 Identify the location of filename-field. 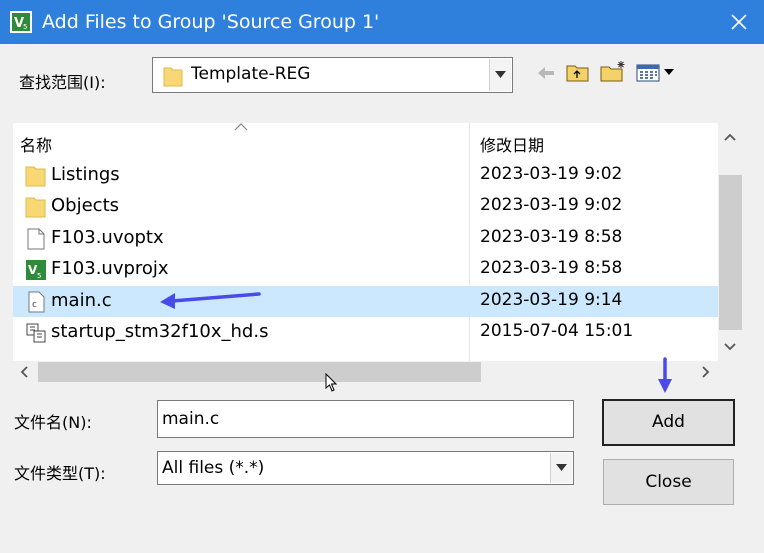
(365, 419).